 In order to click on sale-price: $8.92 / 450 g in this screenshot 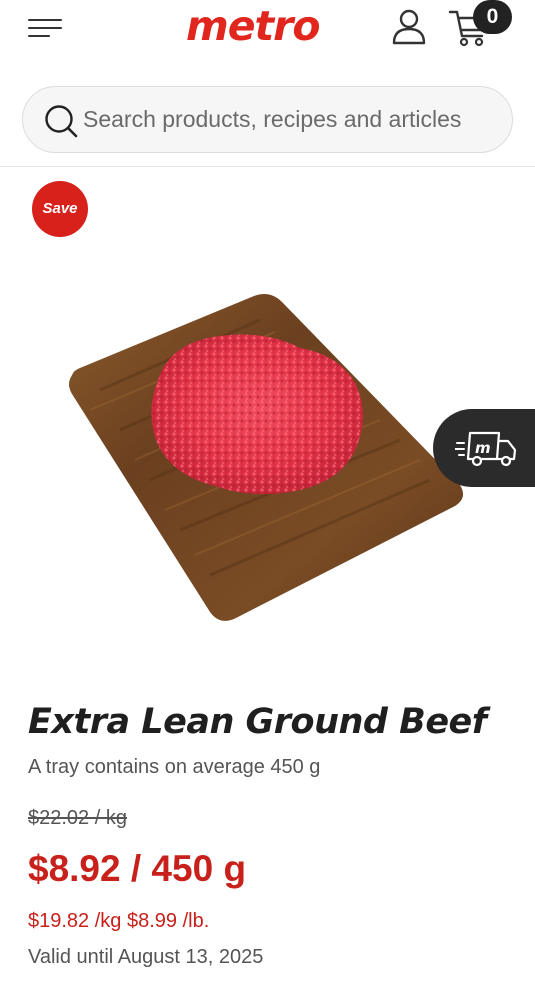, I will do `click(137, 868)`.